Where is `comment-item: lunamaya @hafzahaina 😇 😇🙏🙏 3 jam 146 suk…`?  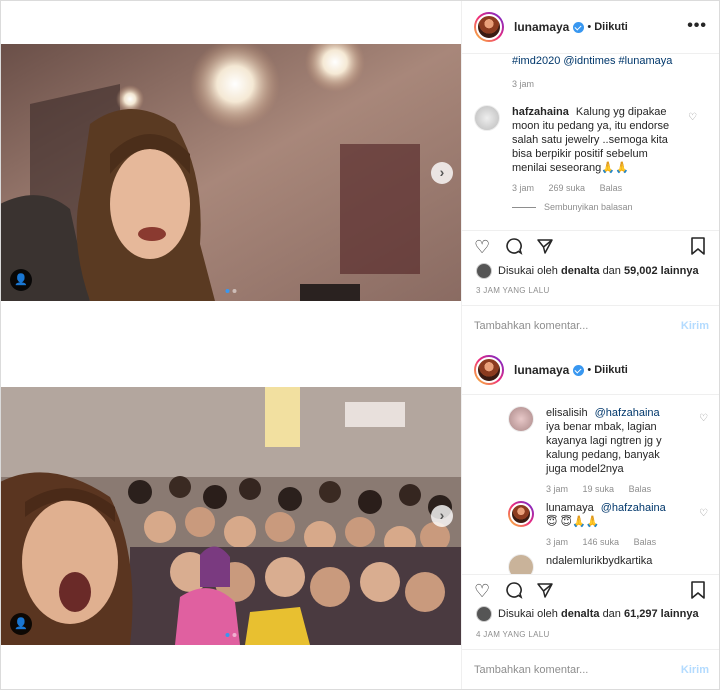 comment-item: lunamaya @hafzahaina 😇 😇🙏🙏 3 jam 146 suk… is located at coordinates (608, 526).